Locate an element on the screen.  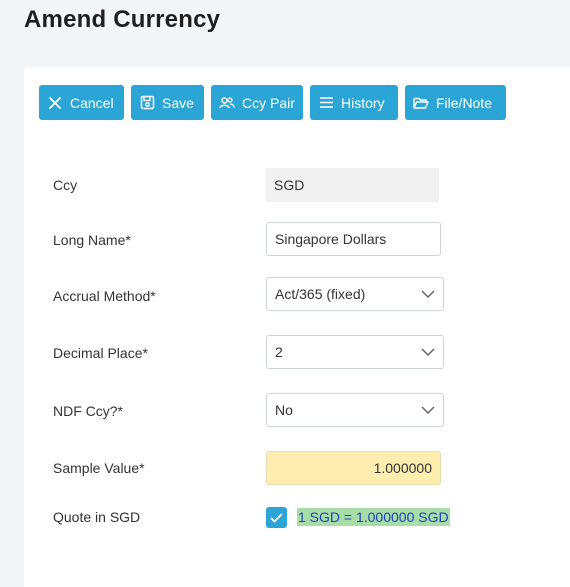
cancel-label: Cancel is located at coordinates (92, 102).